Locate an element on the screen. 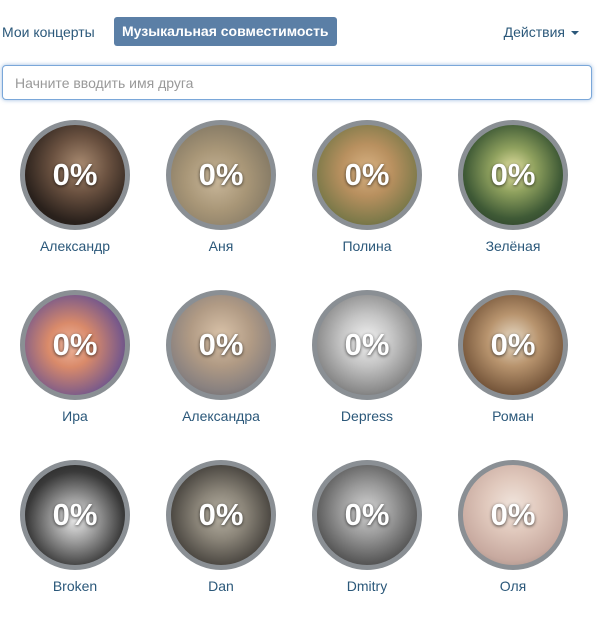  friend-card: 0% Полина is located at coordinates (367, 195).